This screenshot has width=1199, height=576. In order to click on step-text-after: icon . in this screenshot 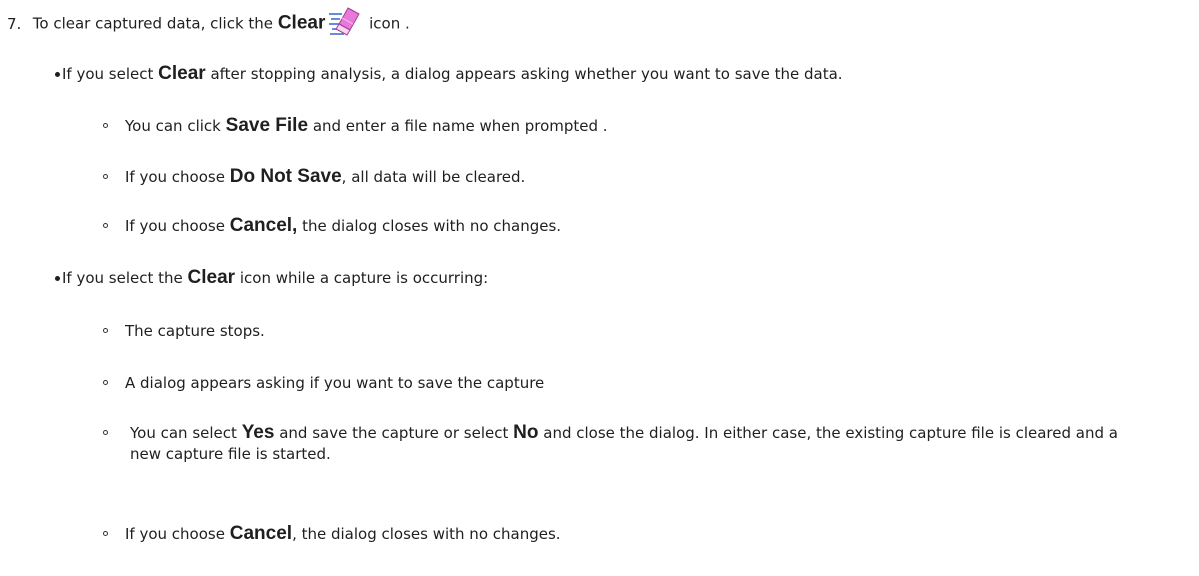, I will do `click(389, 23)`.